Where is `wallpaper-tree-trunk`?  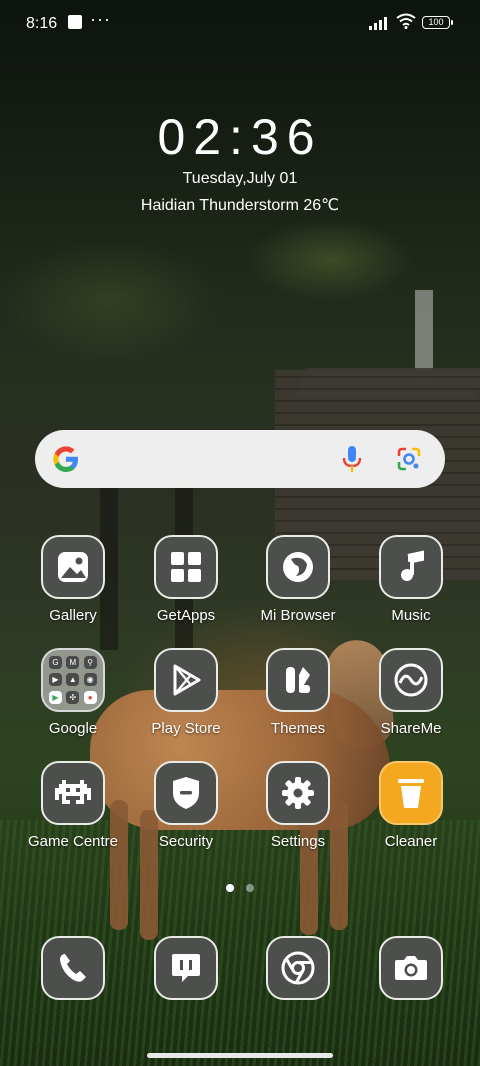 wallpaper-tree-trunk is located at coordinates (424, 335).